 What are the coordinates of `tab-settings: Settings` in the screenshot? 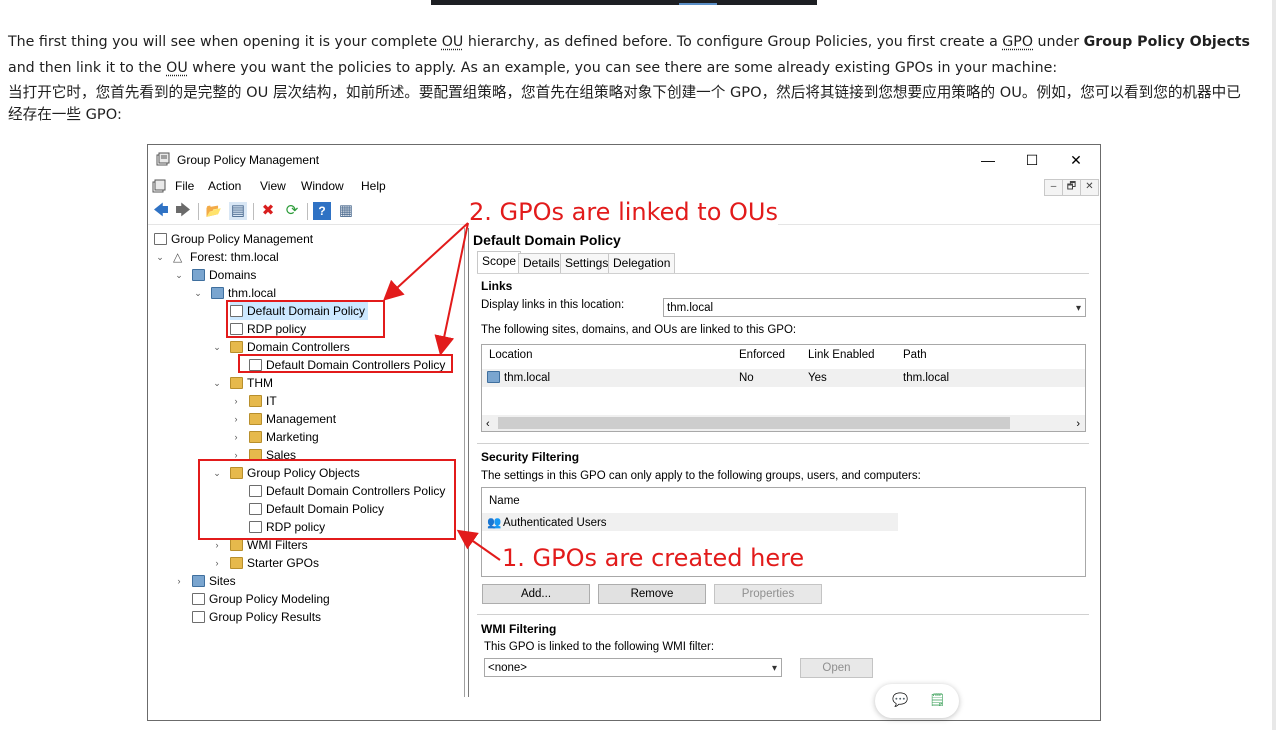 It's located at (587, 263).